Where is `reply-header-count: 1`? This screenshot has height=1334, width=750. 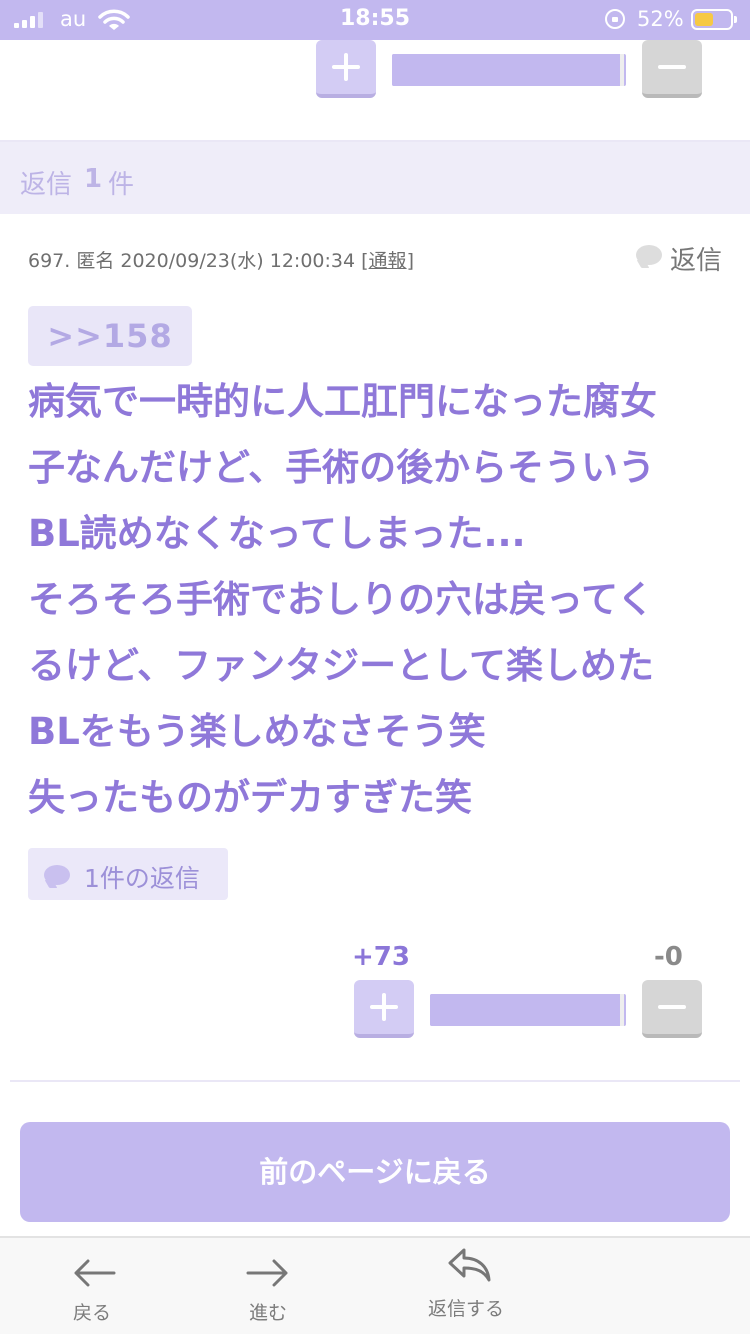 reply-header-count: 1 is located at coordinates (93, 179).